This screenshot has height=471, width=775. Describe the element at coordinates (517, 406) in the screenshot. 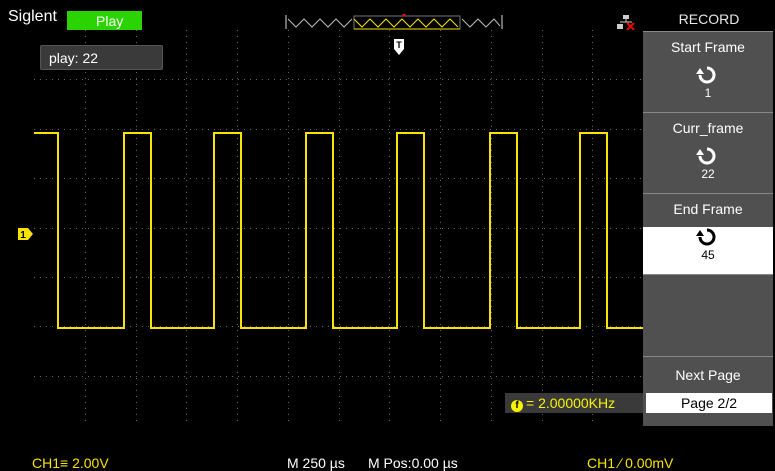

I see `frequency-counter-icon: f` at that location.